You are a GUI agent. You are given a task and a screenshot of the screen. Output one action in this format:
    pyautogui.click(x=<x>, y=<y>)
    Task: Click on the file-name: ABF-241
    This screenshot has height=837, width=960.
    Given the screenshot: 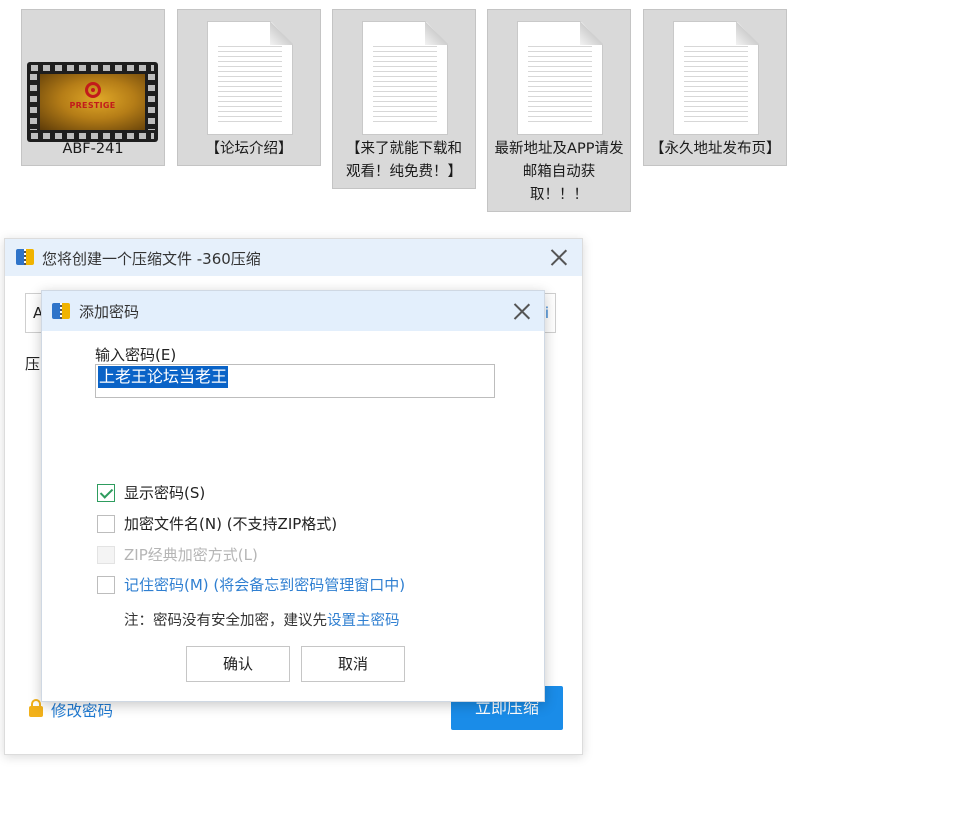 What is the action you would take?
    pyautogui.click(x=93, y=149)
    